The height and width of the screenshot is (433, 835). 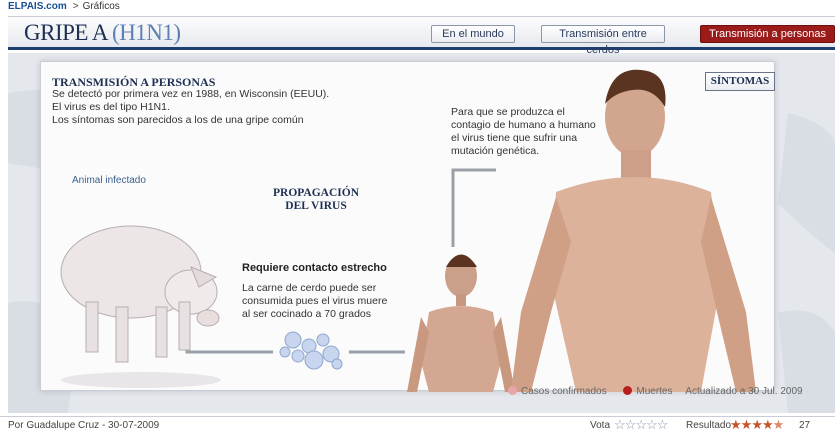 I want to click on legend-deaths: Muertes, so click(x=654, y=391).